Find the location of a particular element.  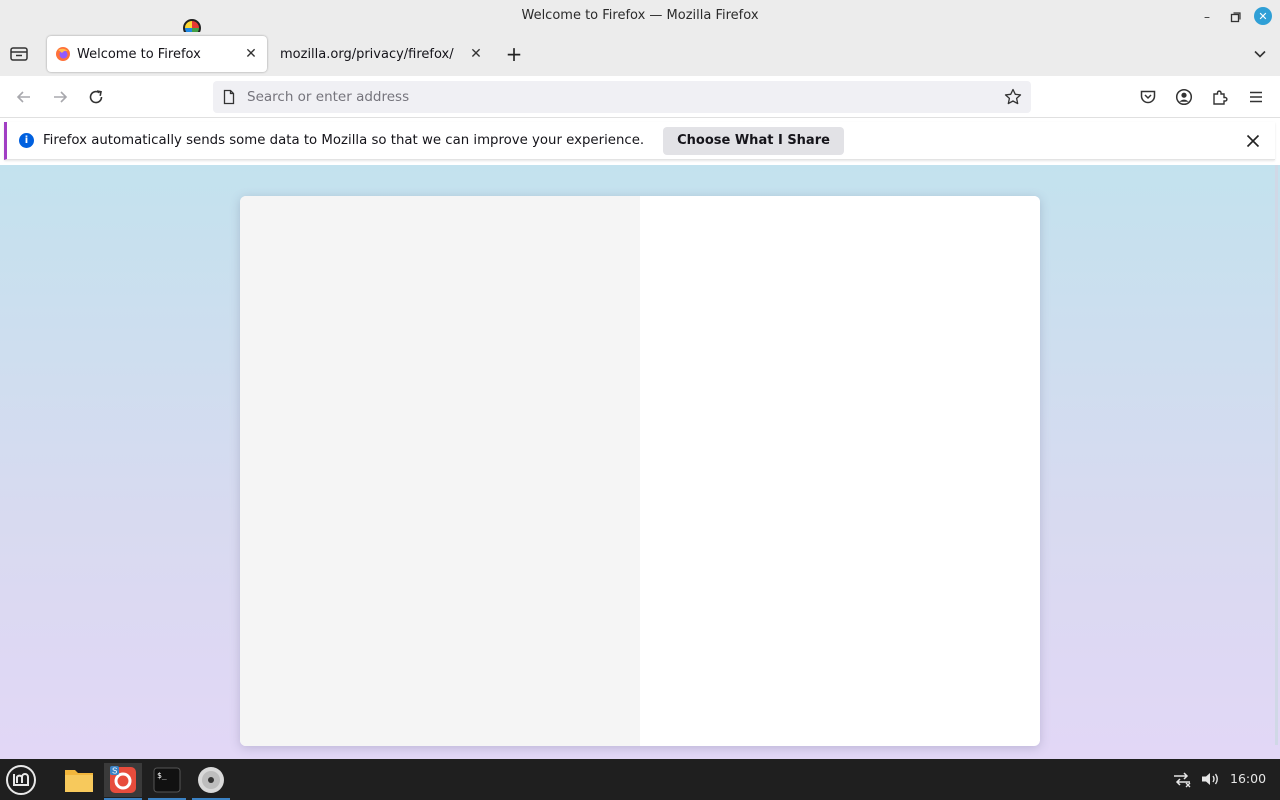

pocket-icon is located at coordinates (1148, 97).